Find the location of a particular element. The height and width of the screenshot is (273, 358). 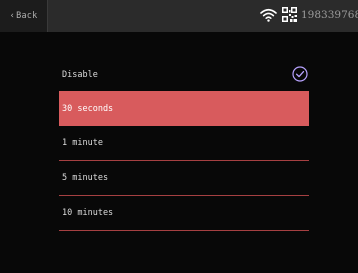

status-bar: ‹ Back 19833976863 is located at coordinates (179, 16).